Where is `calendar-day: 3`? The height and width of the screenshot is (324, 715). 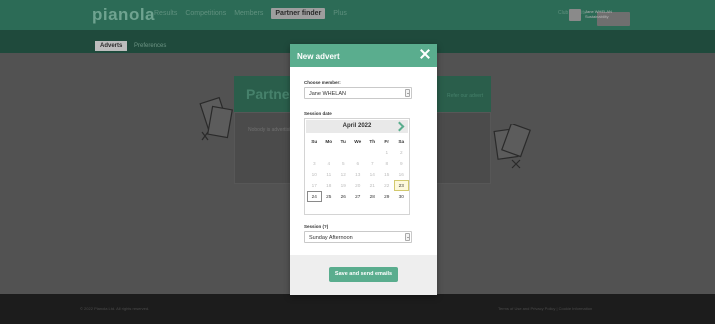
calendar-day: 3 is located at coordinates (314, 163).